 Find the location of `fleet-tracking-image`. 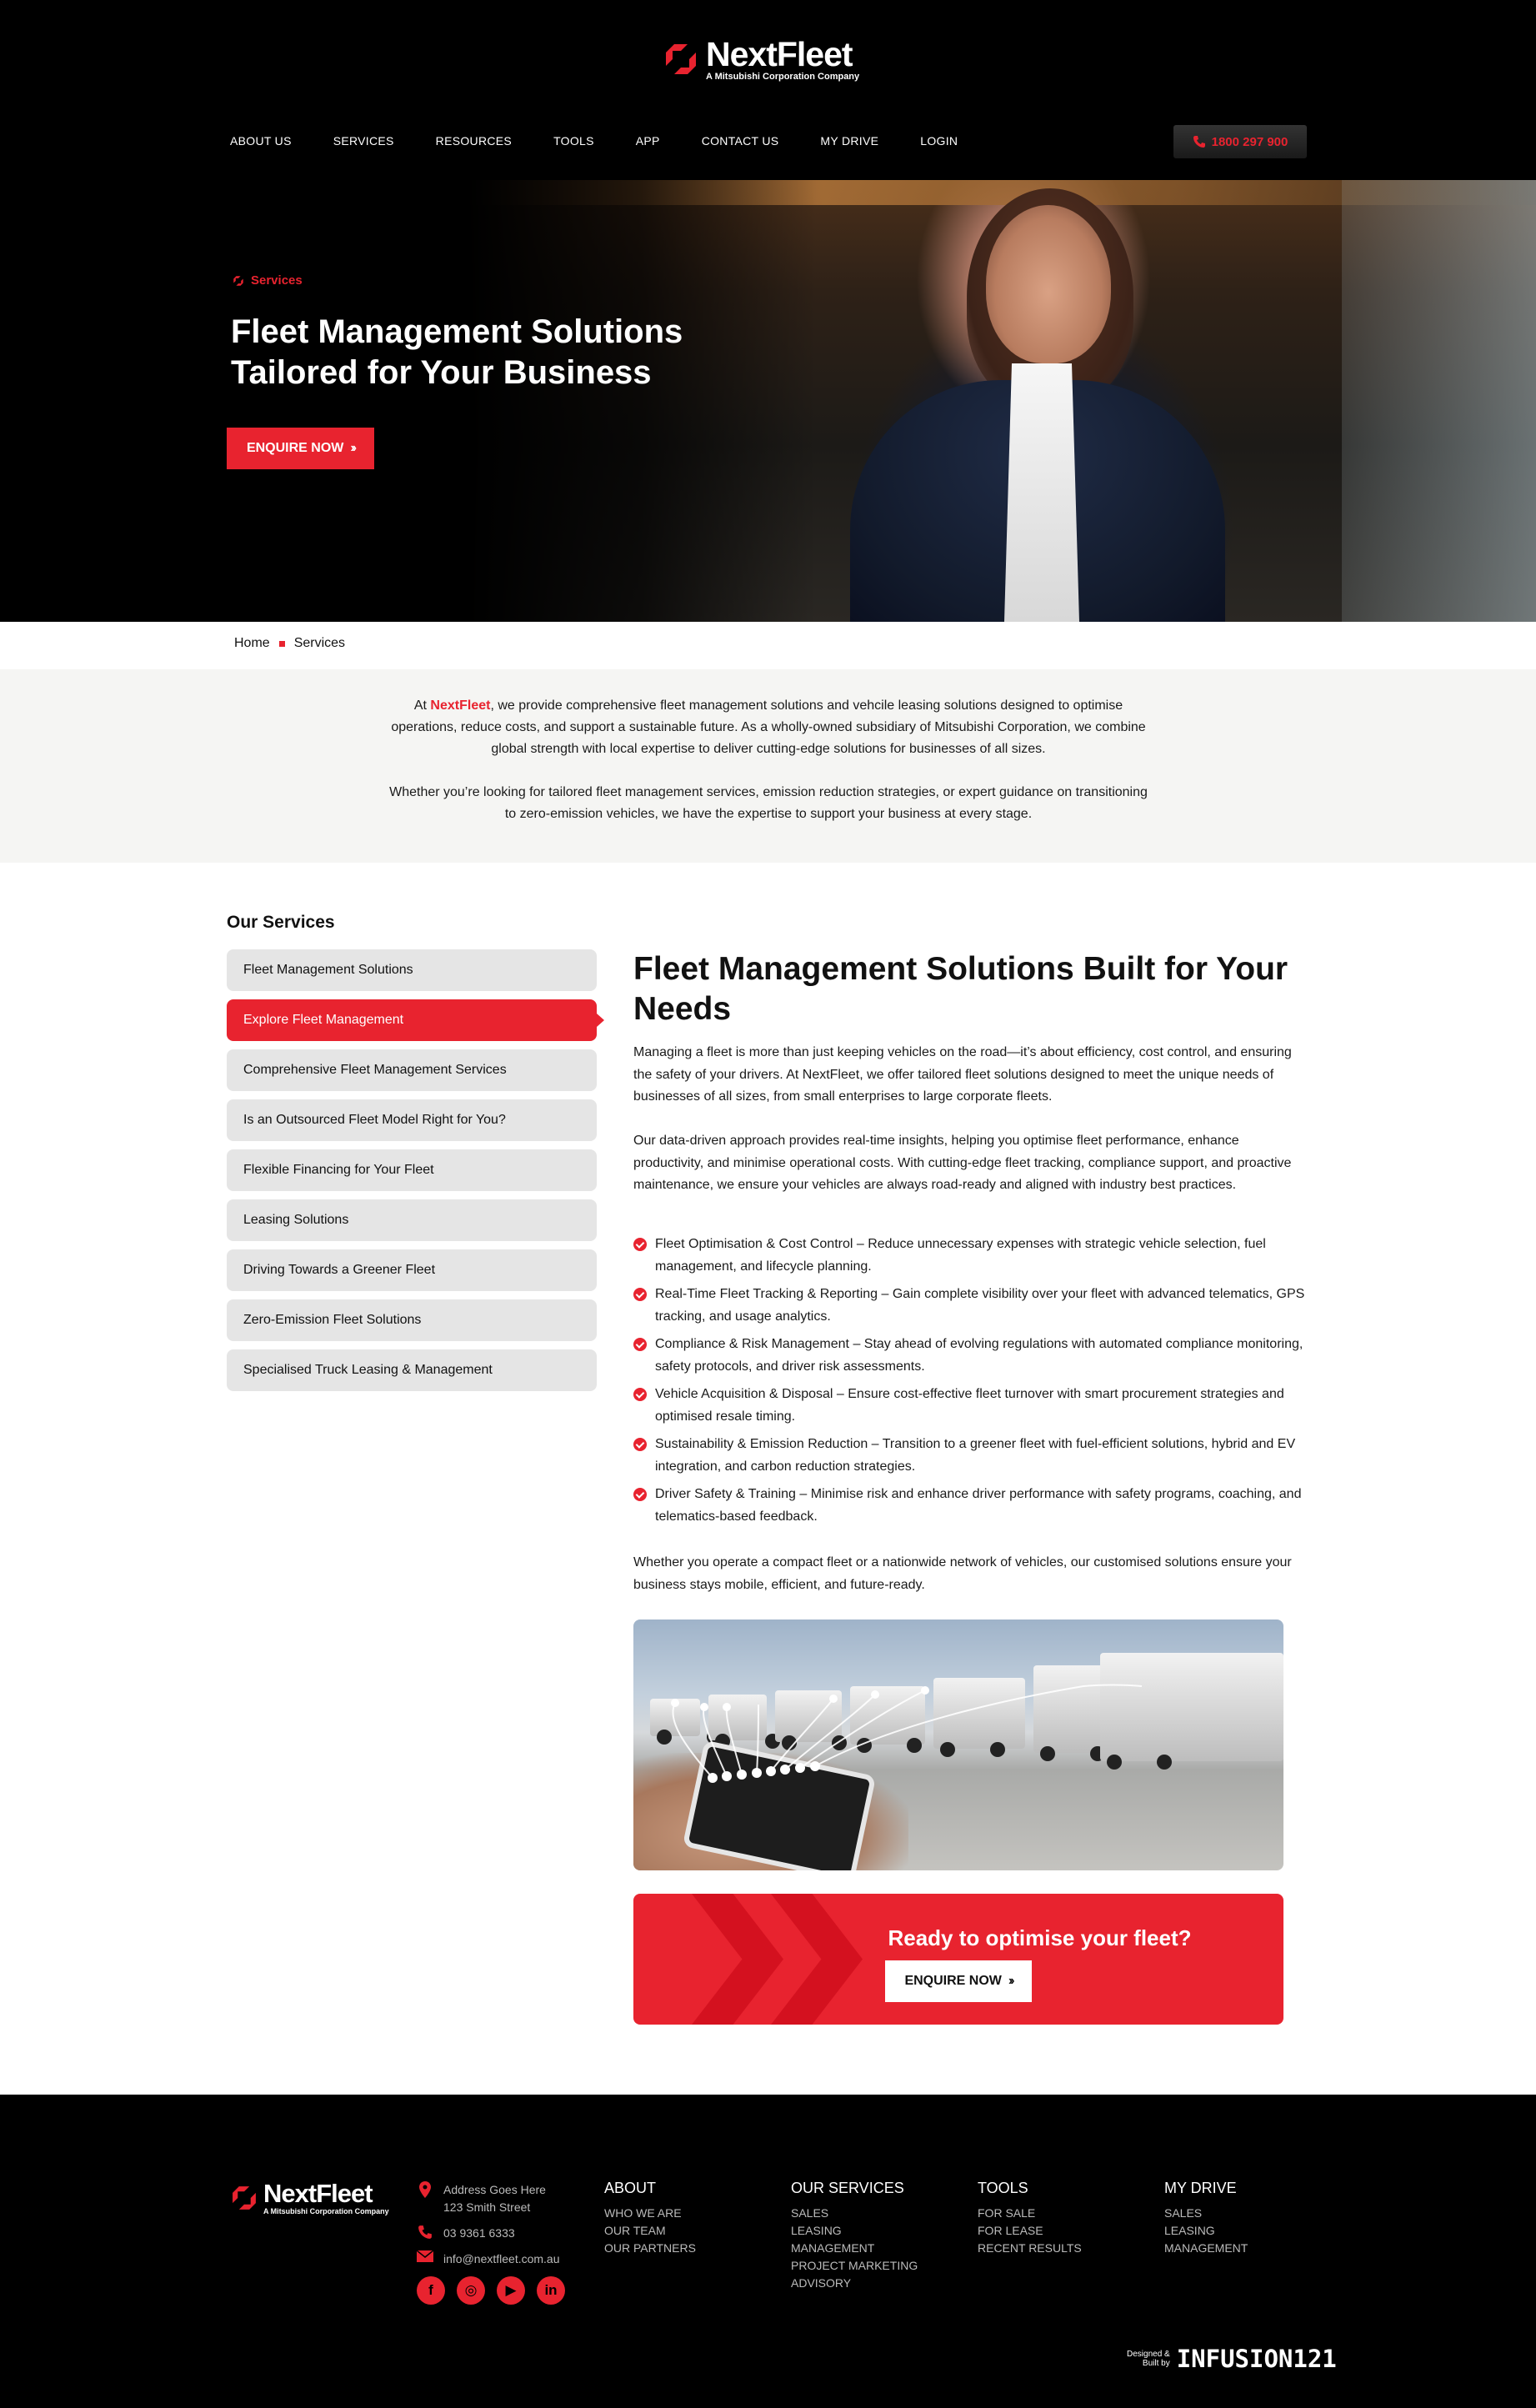

fleet-tracking-image is located at coordinates (958, 1745).